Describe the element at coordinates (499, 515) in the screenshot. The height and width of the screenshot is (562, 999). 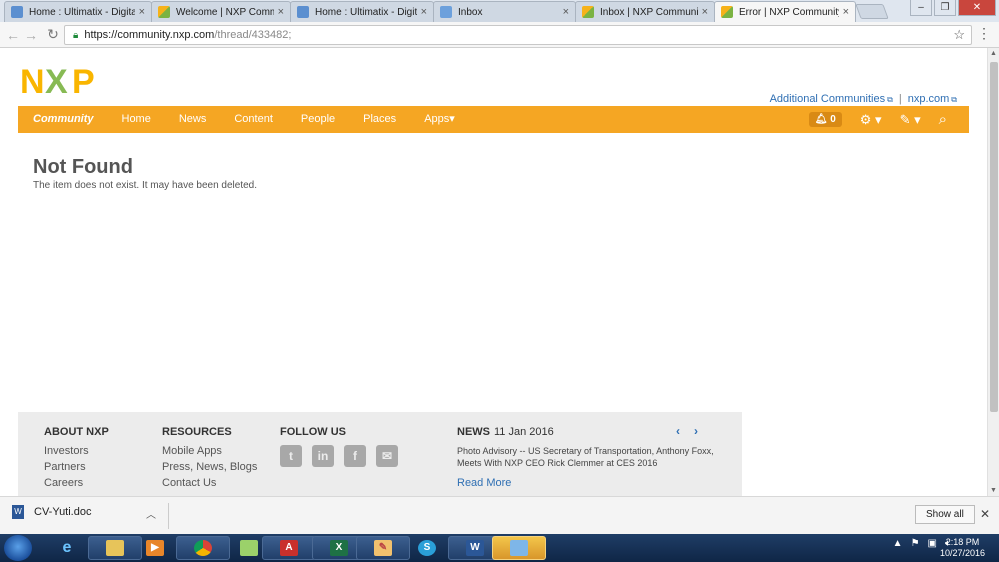
I see `downloads-bar: W CV-Yuti.doc ︿ Show all ✕` at that location.